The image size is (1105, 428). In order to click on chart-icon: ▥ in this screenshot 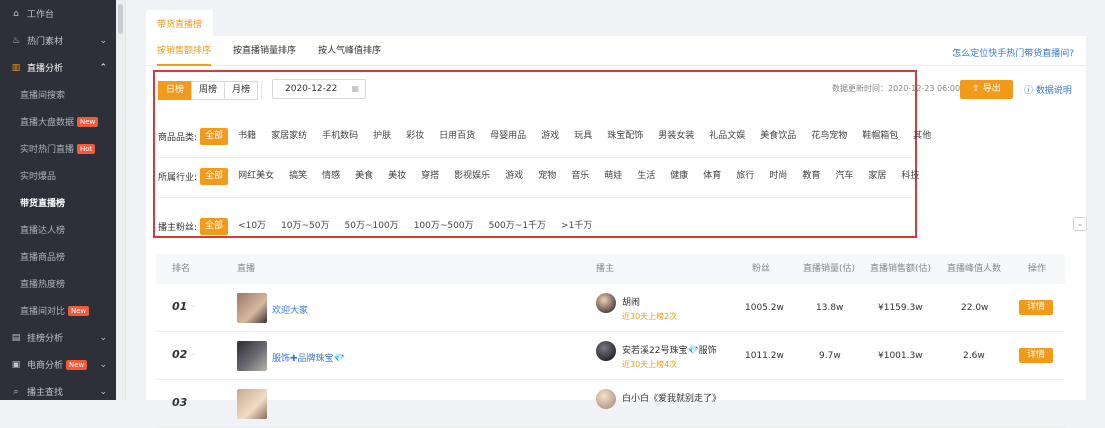, I will do `click(16, 67)`.